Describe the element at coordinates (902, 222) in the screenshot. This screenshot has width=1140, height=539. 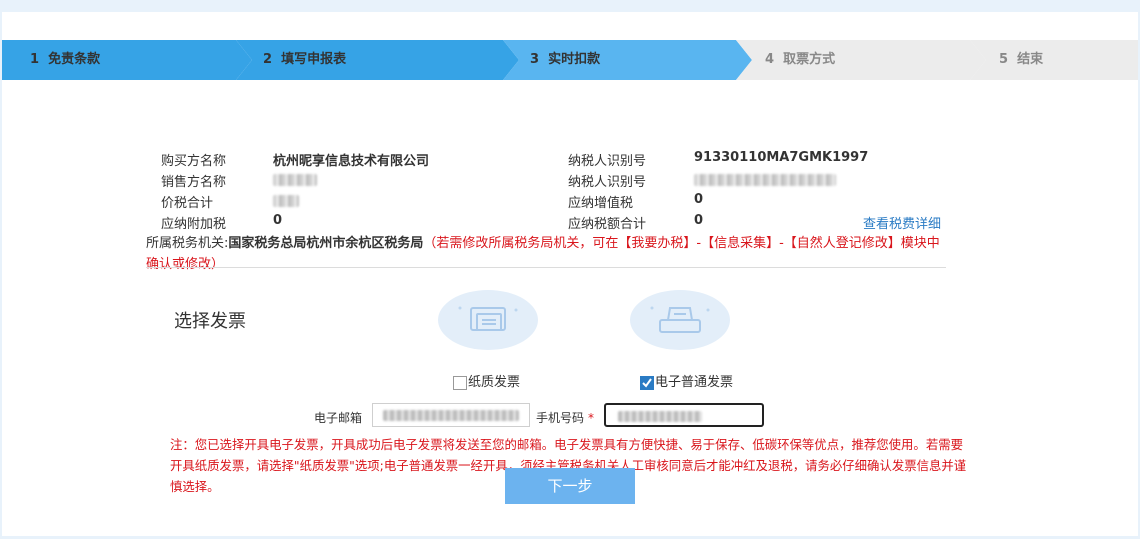
I see `tax-detail-link: 查看税费详细` at that location.